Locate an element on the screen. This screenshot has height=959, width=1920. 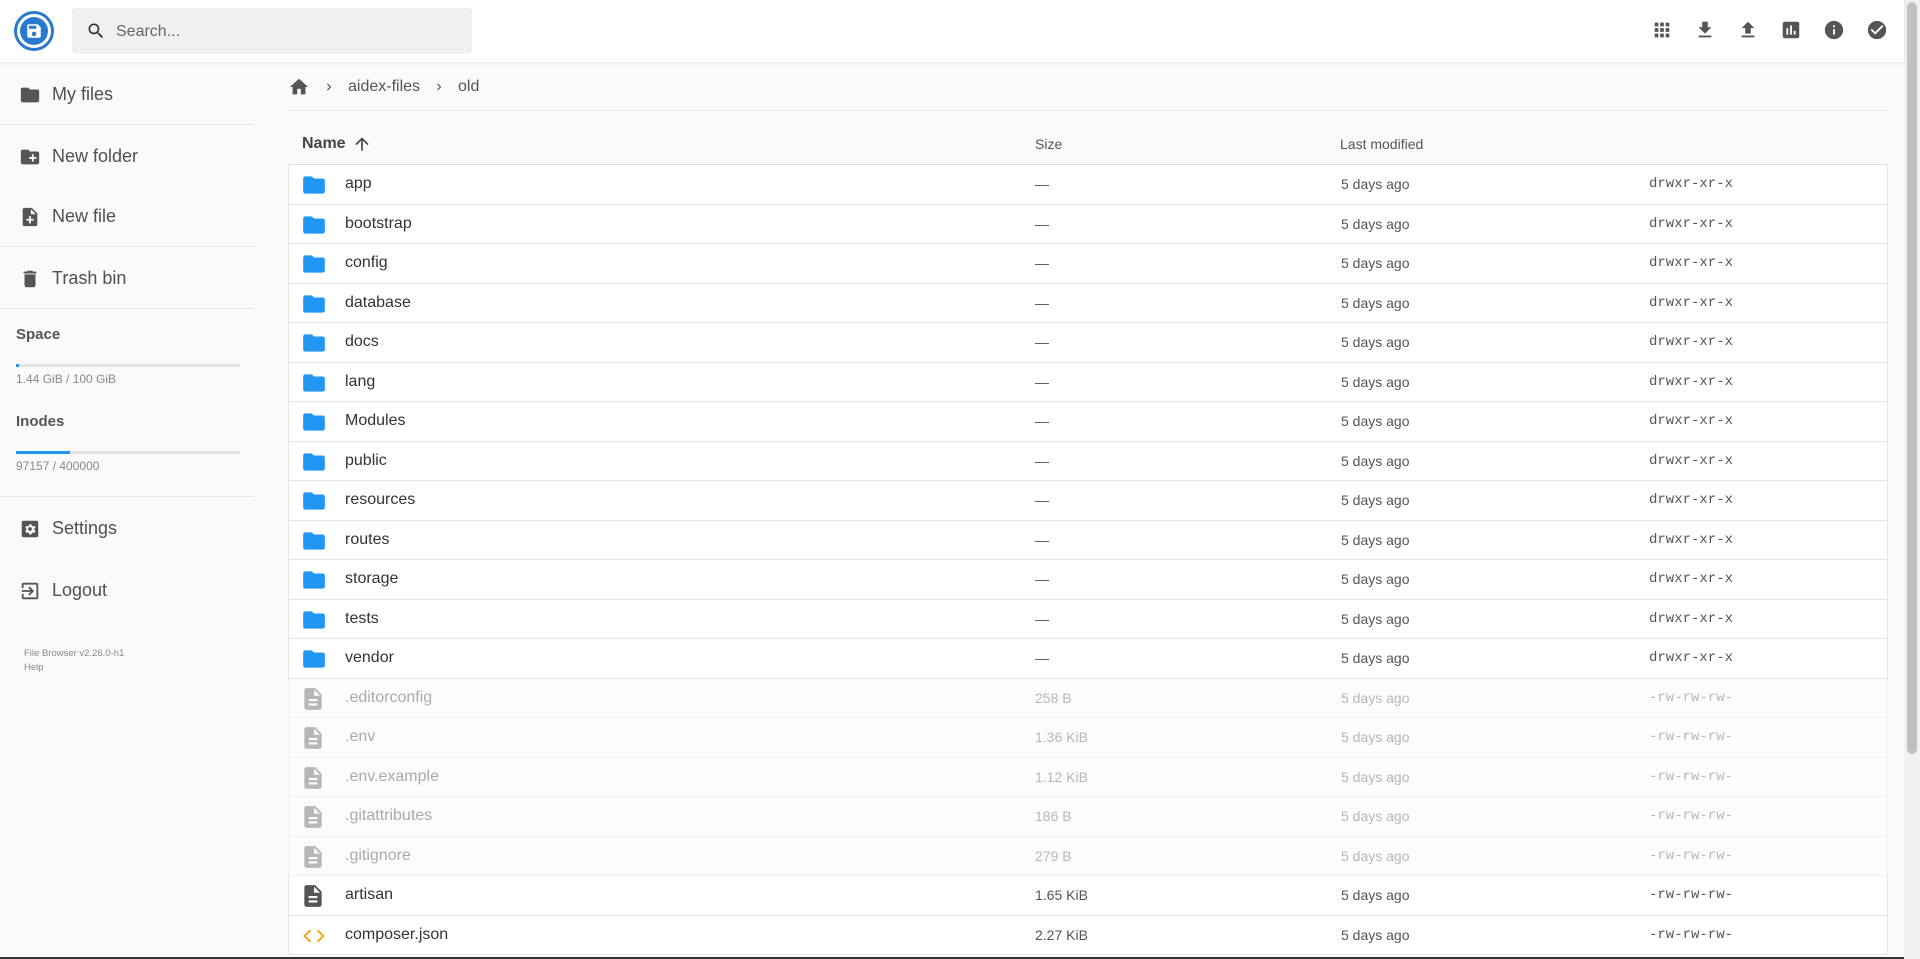
scrollbar is located at coordinates (1912, 479).